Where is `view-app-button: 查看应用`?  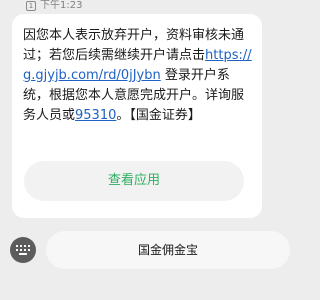
view-app-button: 查看应用 is located at coordinates (134, 181).